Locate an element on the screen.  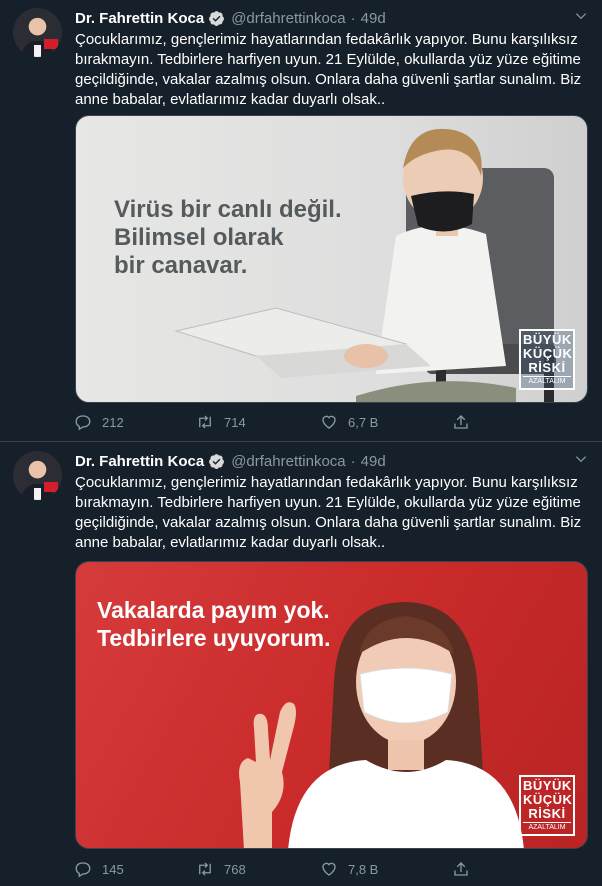
tweet-actions: 145 768 7,8 B is located at coordinates (334, 869).